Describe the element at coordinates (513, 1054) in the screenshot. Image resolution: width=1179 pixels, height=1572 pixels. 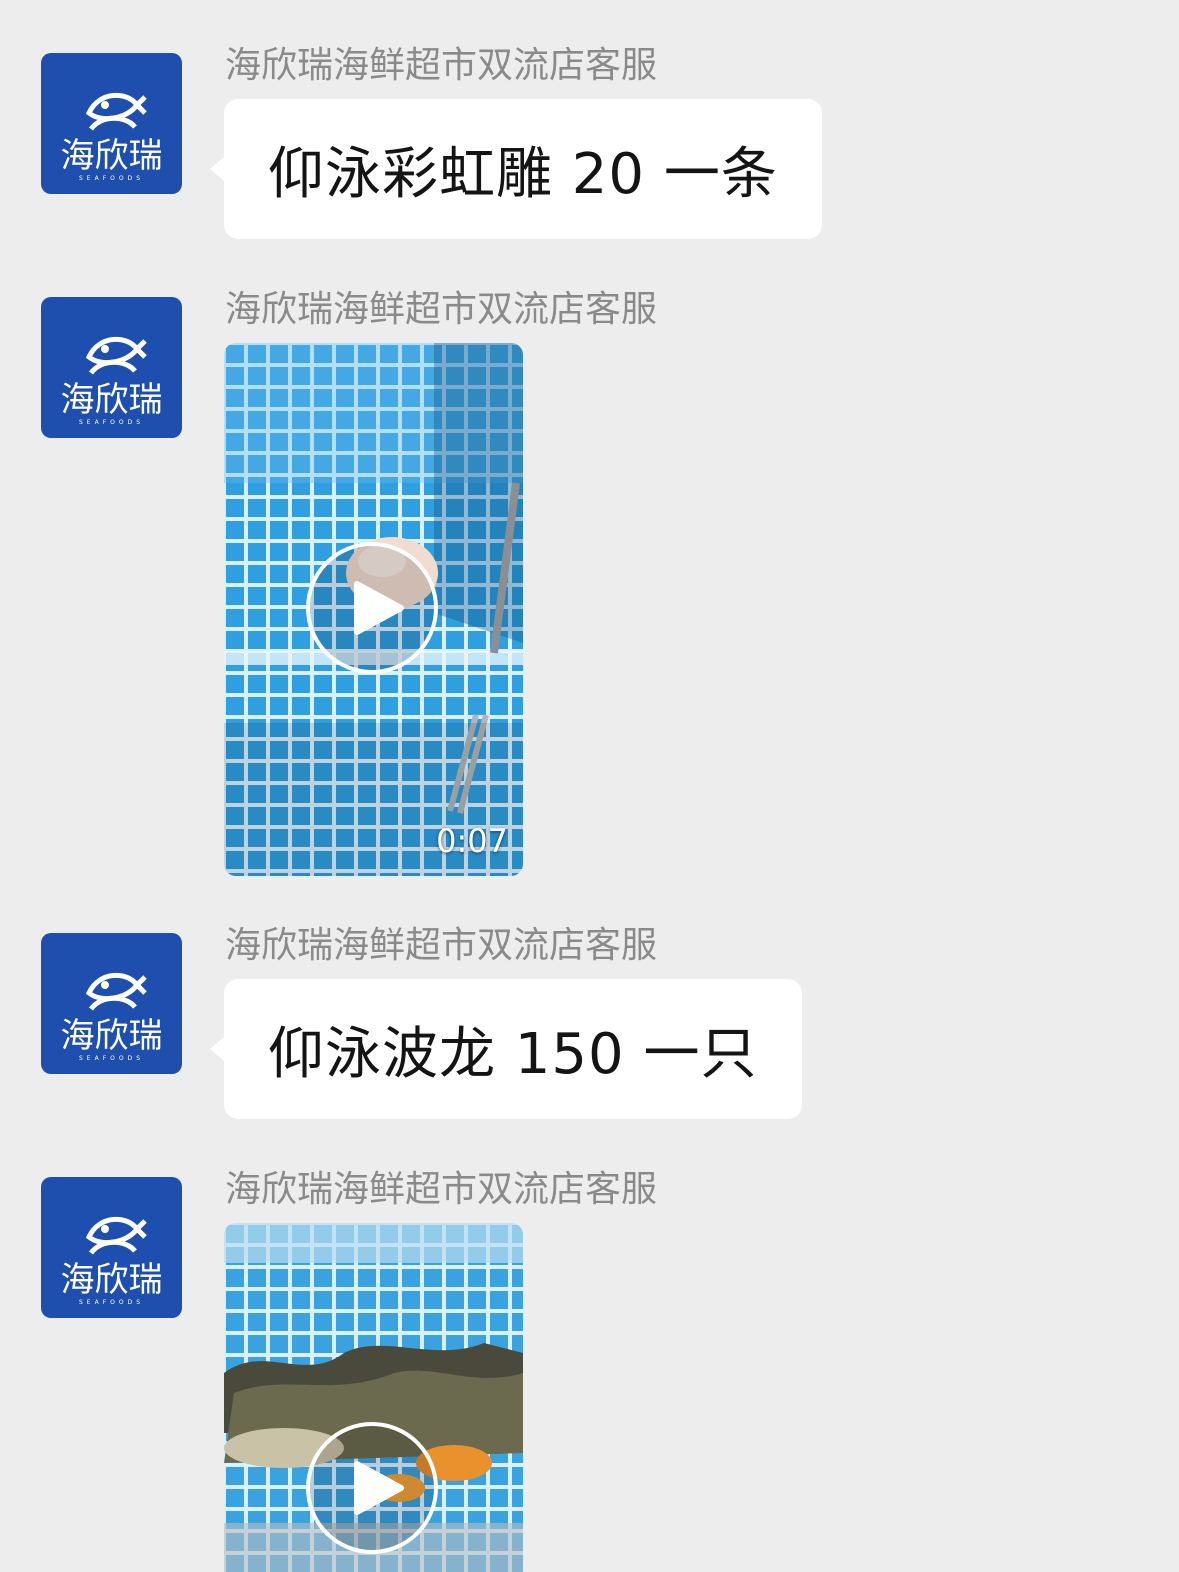
I see `message-text: 仰泳波龙 150 一只` at that location.